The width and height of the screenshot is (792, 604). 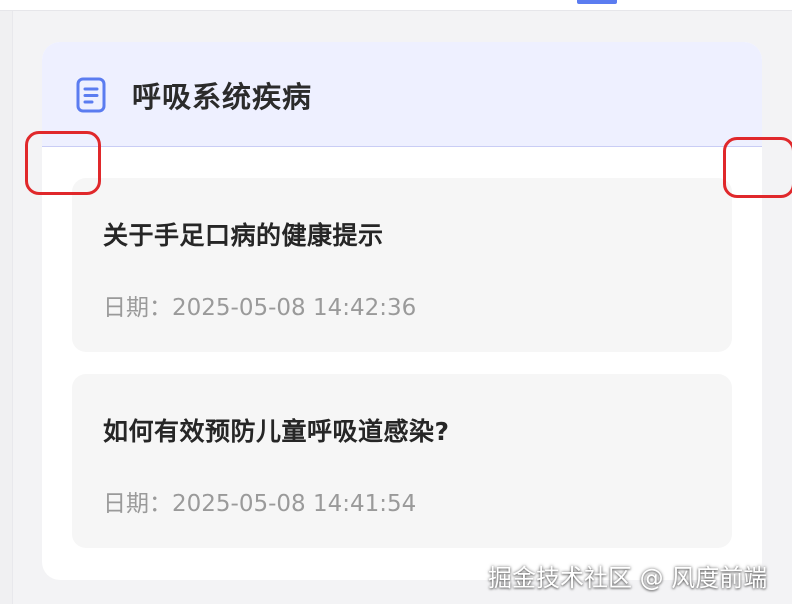 What do you see at coordinates (243, 234) in the screenshot?
I see `article-title: 关于手足口病的健康提示` at bounding box center [243, 234].